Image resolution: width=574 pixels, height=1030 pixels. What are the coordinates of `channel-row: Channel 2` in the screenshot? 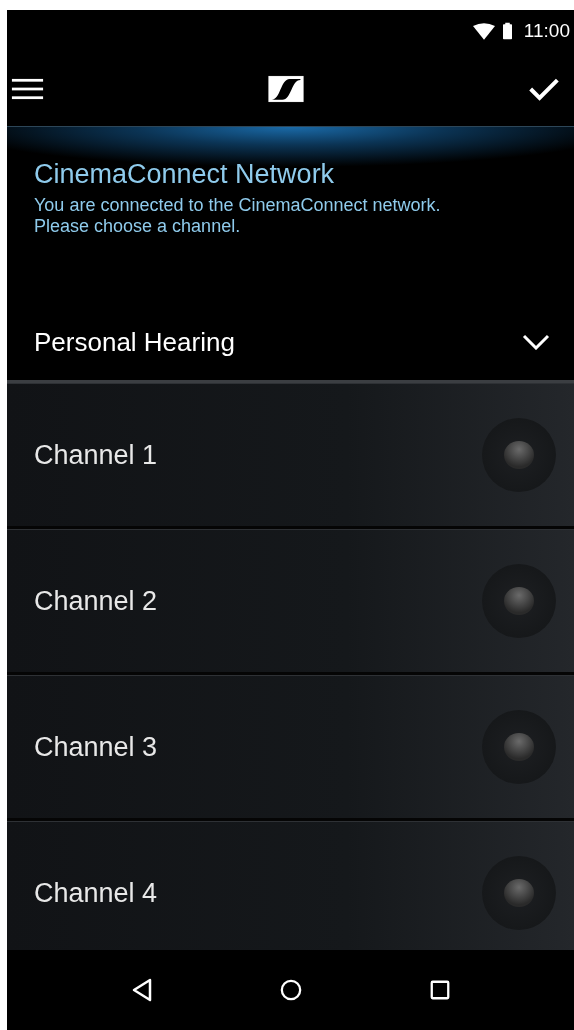 It's located at (290, 602).